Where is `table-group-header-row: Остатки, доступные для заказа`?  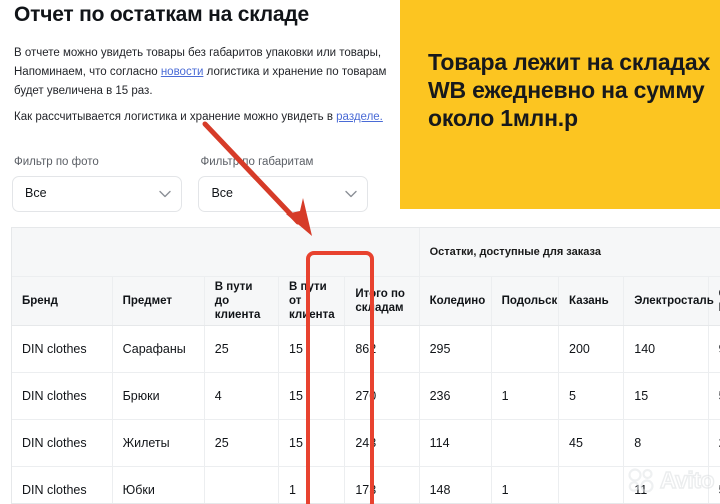 table-group-header-row: Остатки, доступные для заказа is located at coordinates (366, 252).